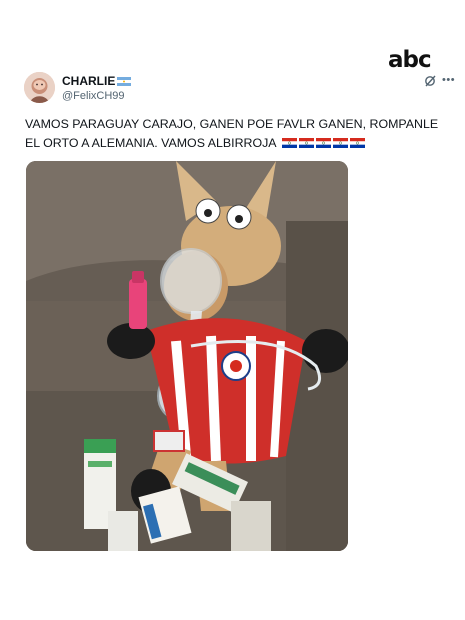 The height and width of the screenshot is (620, 465). What do you see at coordinates (448, 80) in the screenshot?
I see `more-options-icon: •••` at bounding box center [448, 80].